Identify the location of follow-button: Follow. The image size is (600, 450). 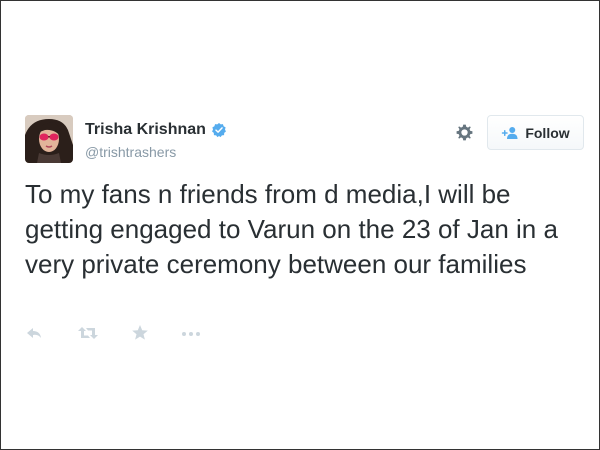
(535, 132).